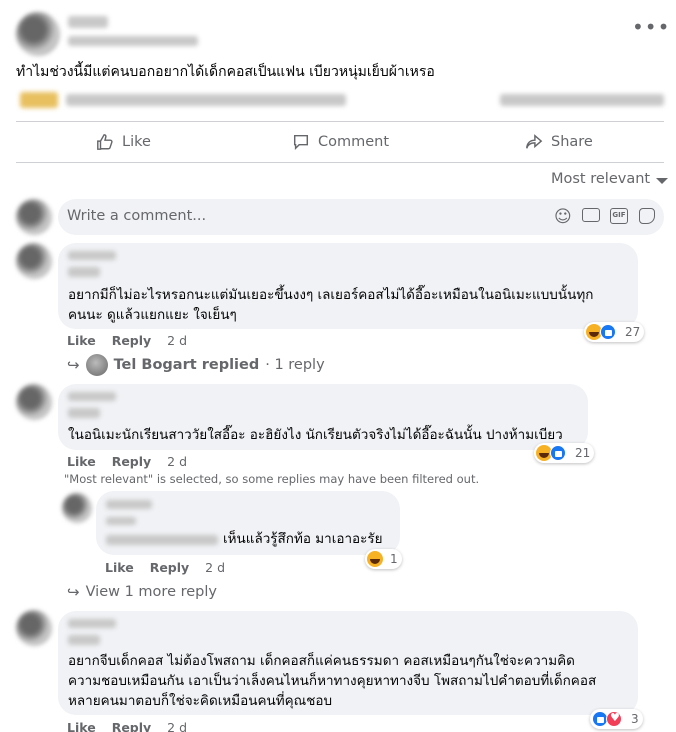 This screenshot has width=676, height=732. I want to click on share-label: Share, so click(572, 142).